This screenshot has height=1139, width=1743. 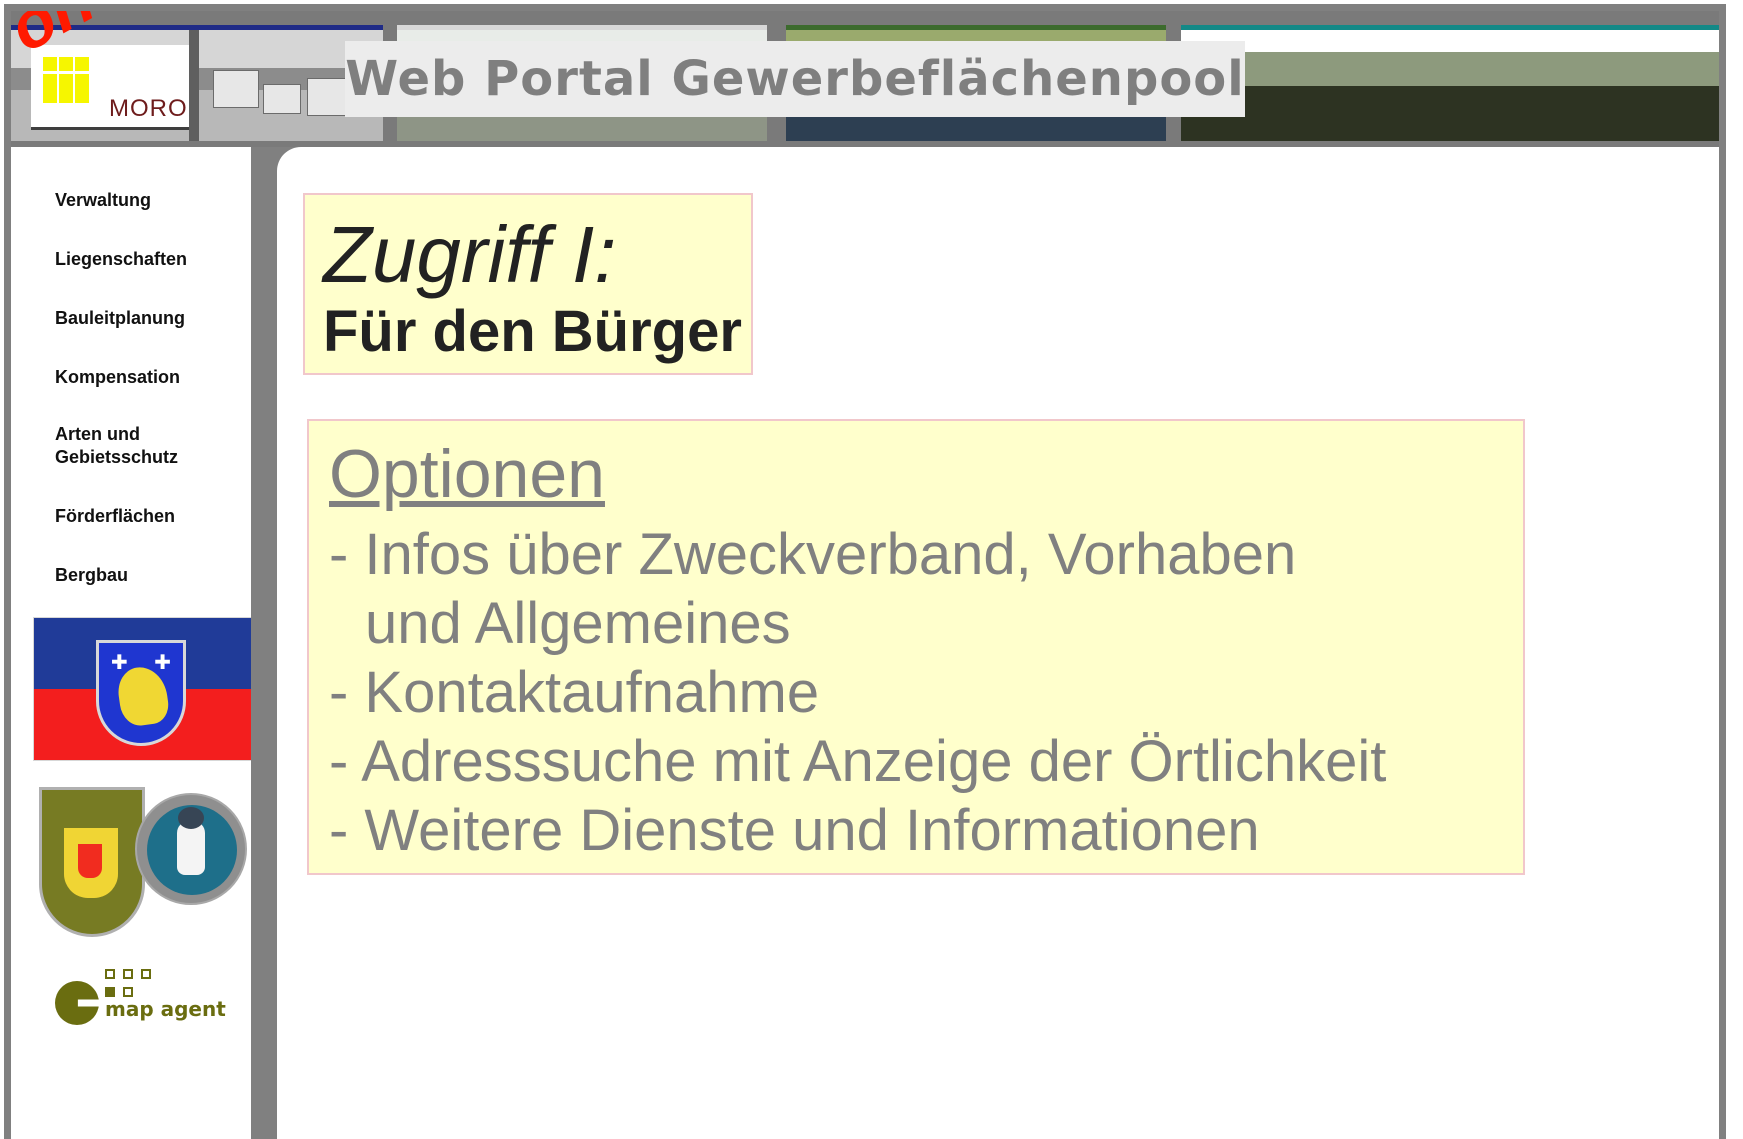 I want to click on mascot-badge-icon, so click(x=191, y=849).